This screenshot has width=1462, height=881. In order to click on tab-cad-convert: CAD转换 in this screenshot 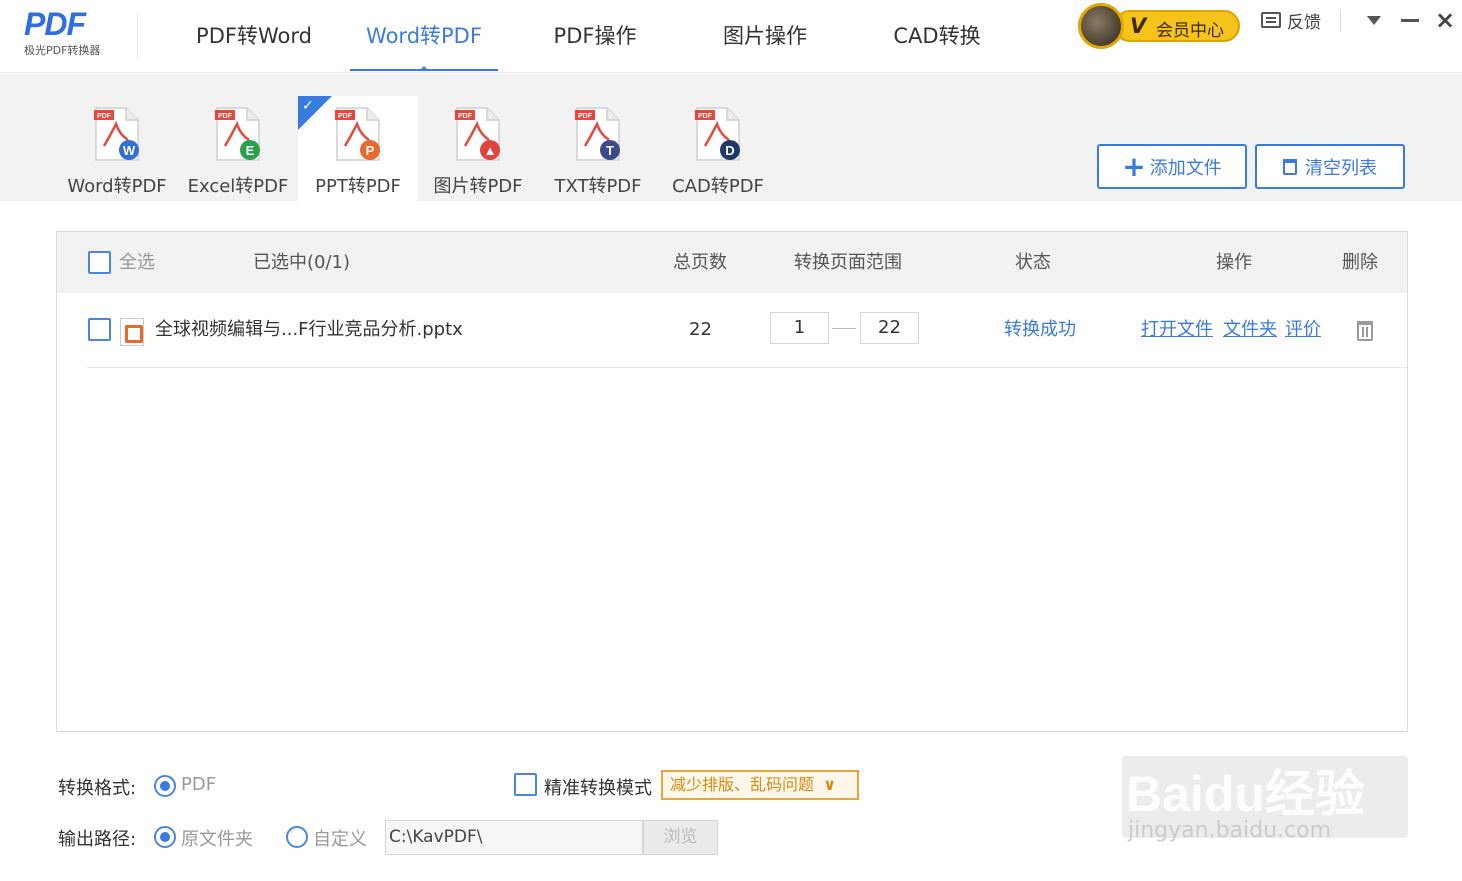, I will do `click(937, 36)`.